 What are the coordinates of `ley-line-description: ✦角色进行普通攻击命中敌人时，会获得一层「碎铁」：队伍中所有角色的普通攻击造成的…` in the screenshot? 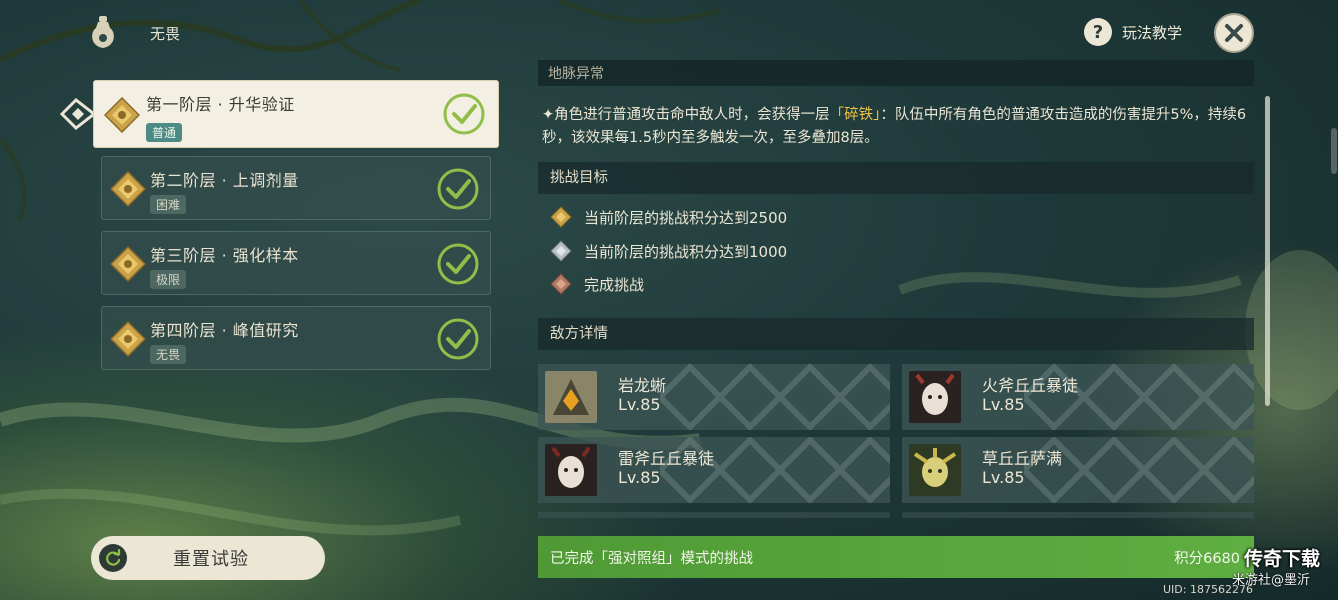 It's located at (897, 127).